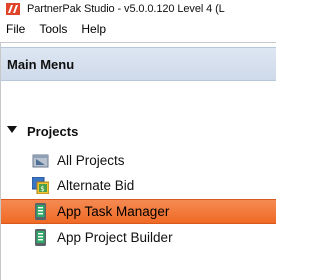 Image resolution: width=320 pixels, height=280 pixels. What do you see at coordinates (115, 237) in the screenshot?
I see `tree-item-label: App Project Builder` at bounding box center [115, 237].